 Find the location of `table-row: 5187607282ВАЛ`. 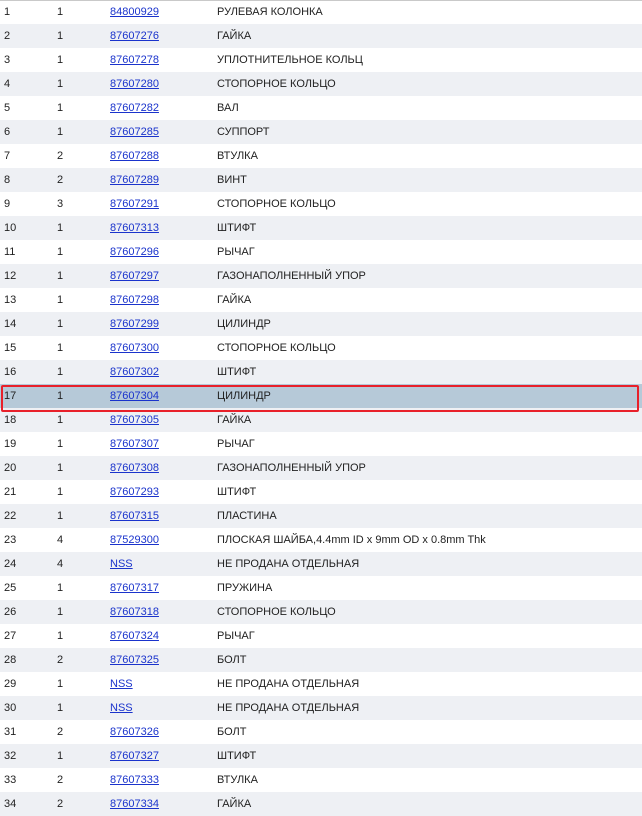

table-row: 5187607282ВАЛ is located at coordinates (321, 108).